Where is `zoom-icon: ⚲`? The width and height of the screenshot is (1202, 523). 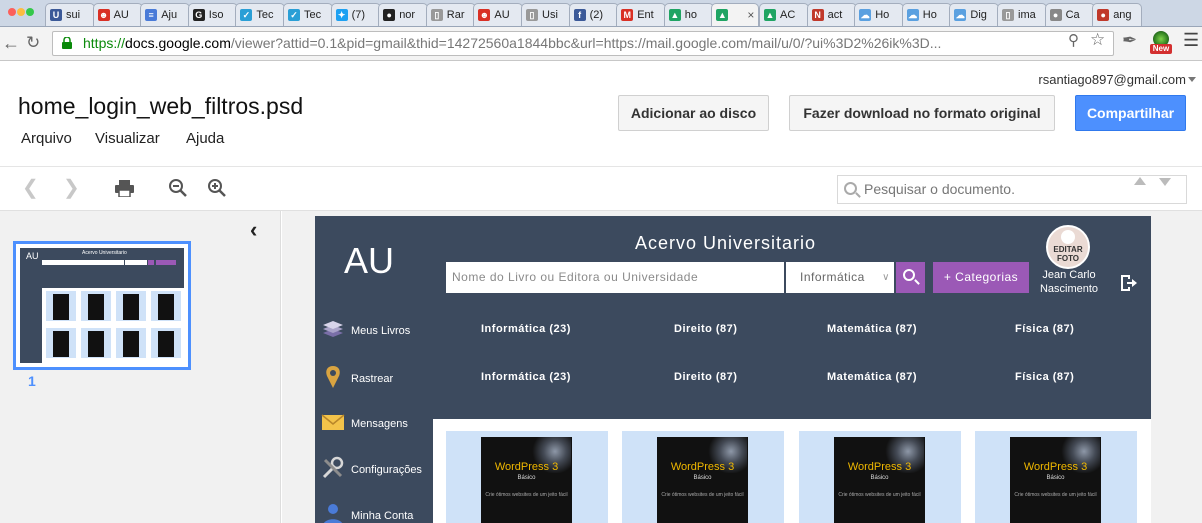 zoom-icon: ⚲ is located at coordinates (1073, 40).